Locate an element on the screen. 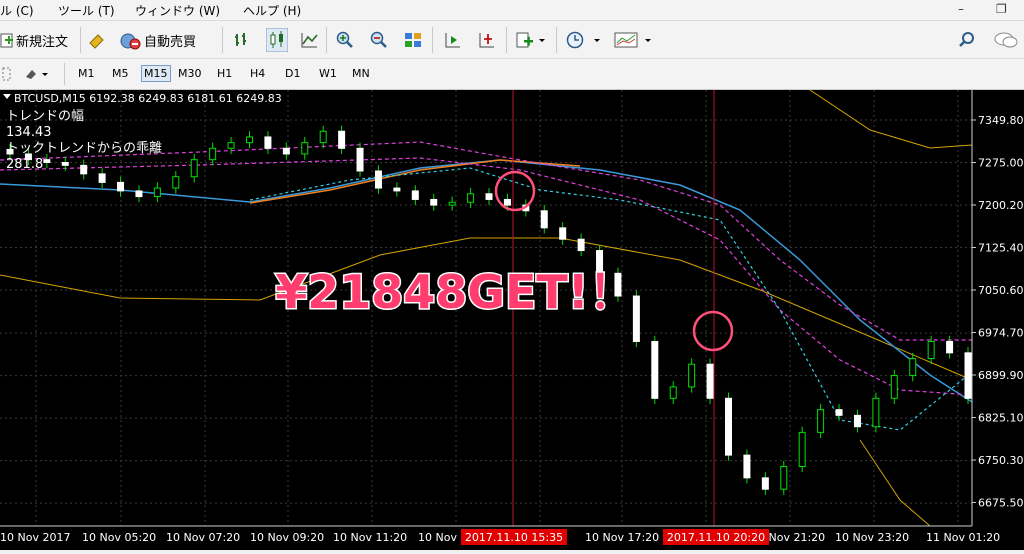 The image size is (1024, 554). time-tick-label: 10 Nov 17:20 is located at coordinates (622, 537).